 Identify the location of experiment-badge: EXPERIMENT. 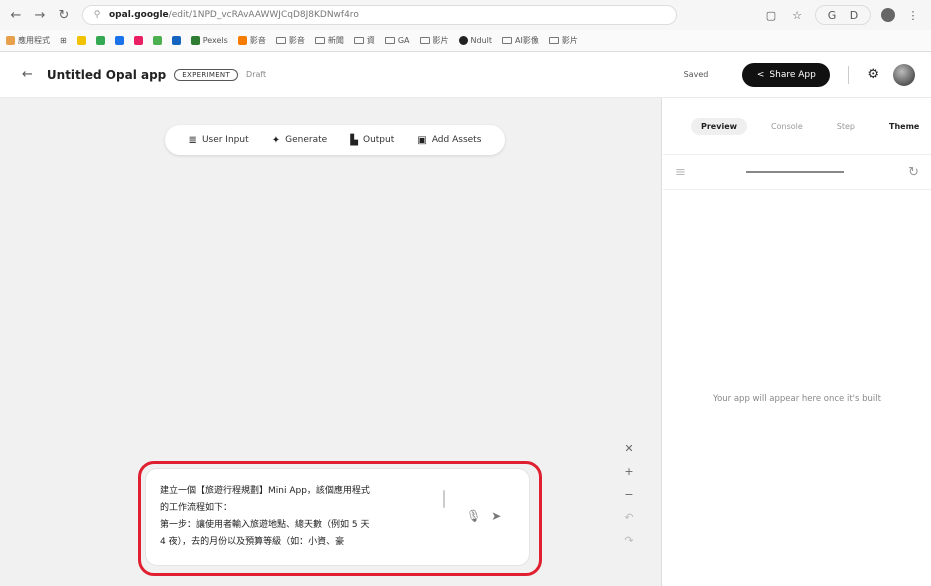
(206, 74).